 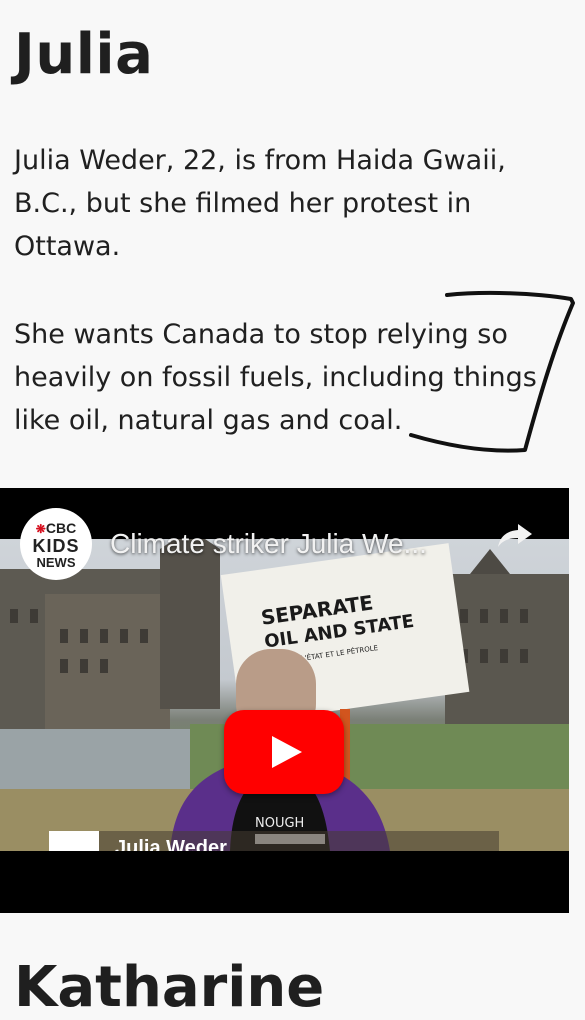 What do you see at coordinates (516, 535) in the screenshot?
I see `share-icon` at bounding box center [516, 535].